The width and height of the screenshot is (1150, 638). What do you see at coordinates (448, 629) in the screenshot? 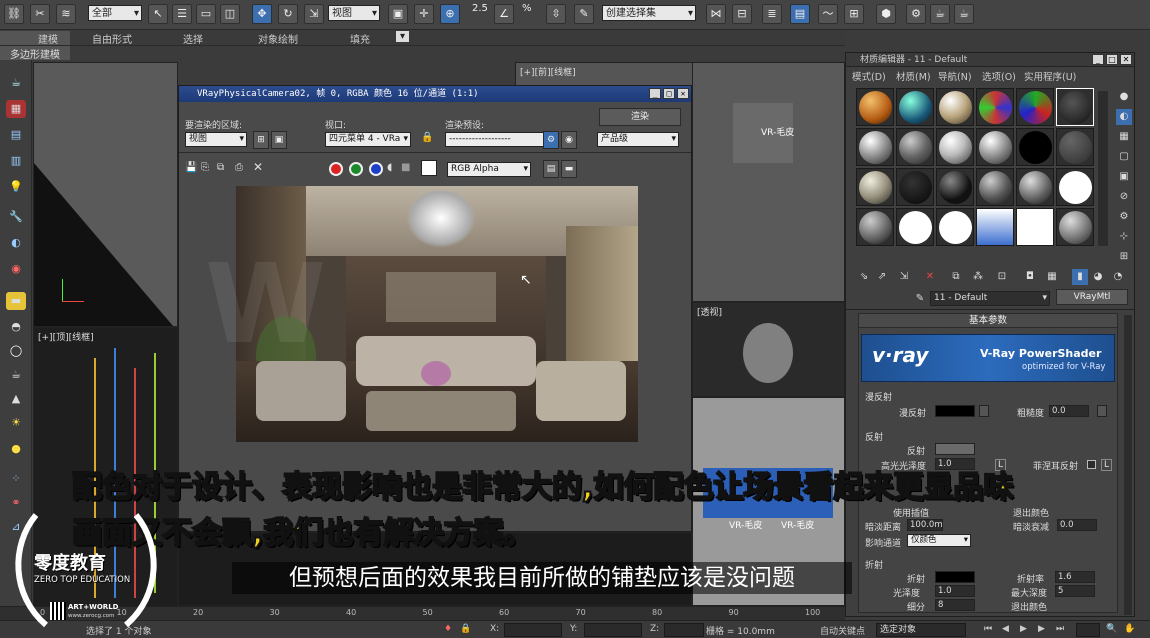
I see `isolate-icon: ♦` at bounding box center [448, 629].